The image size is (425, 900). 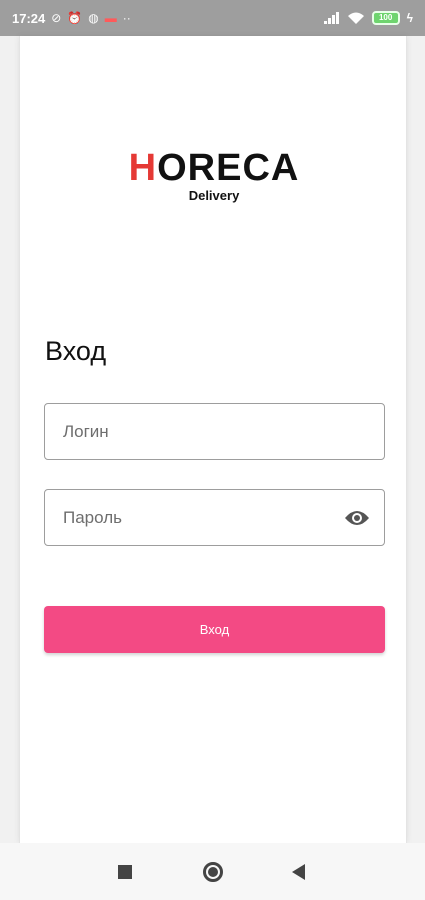 I want to click on recents-square-icon, so click(x=125, y=872).